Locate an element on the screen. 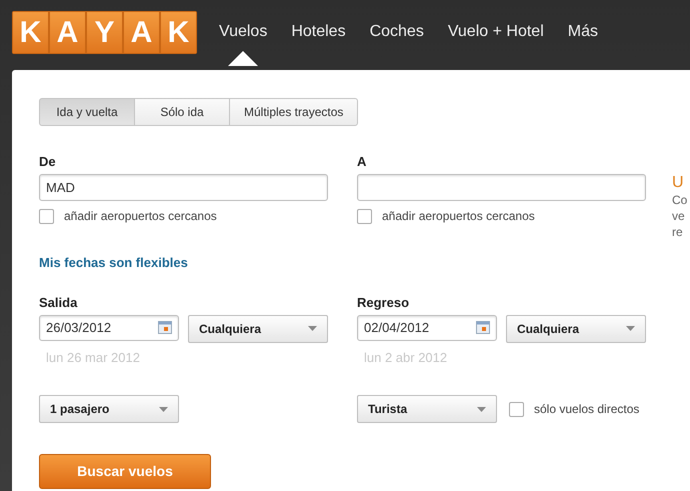 This screenshot has height=491, width=690. dropdown: 1 pasajero is located at coordinates (109, 409).